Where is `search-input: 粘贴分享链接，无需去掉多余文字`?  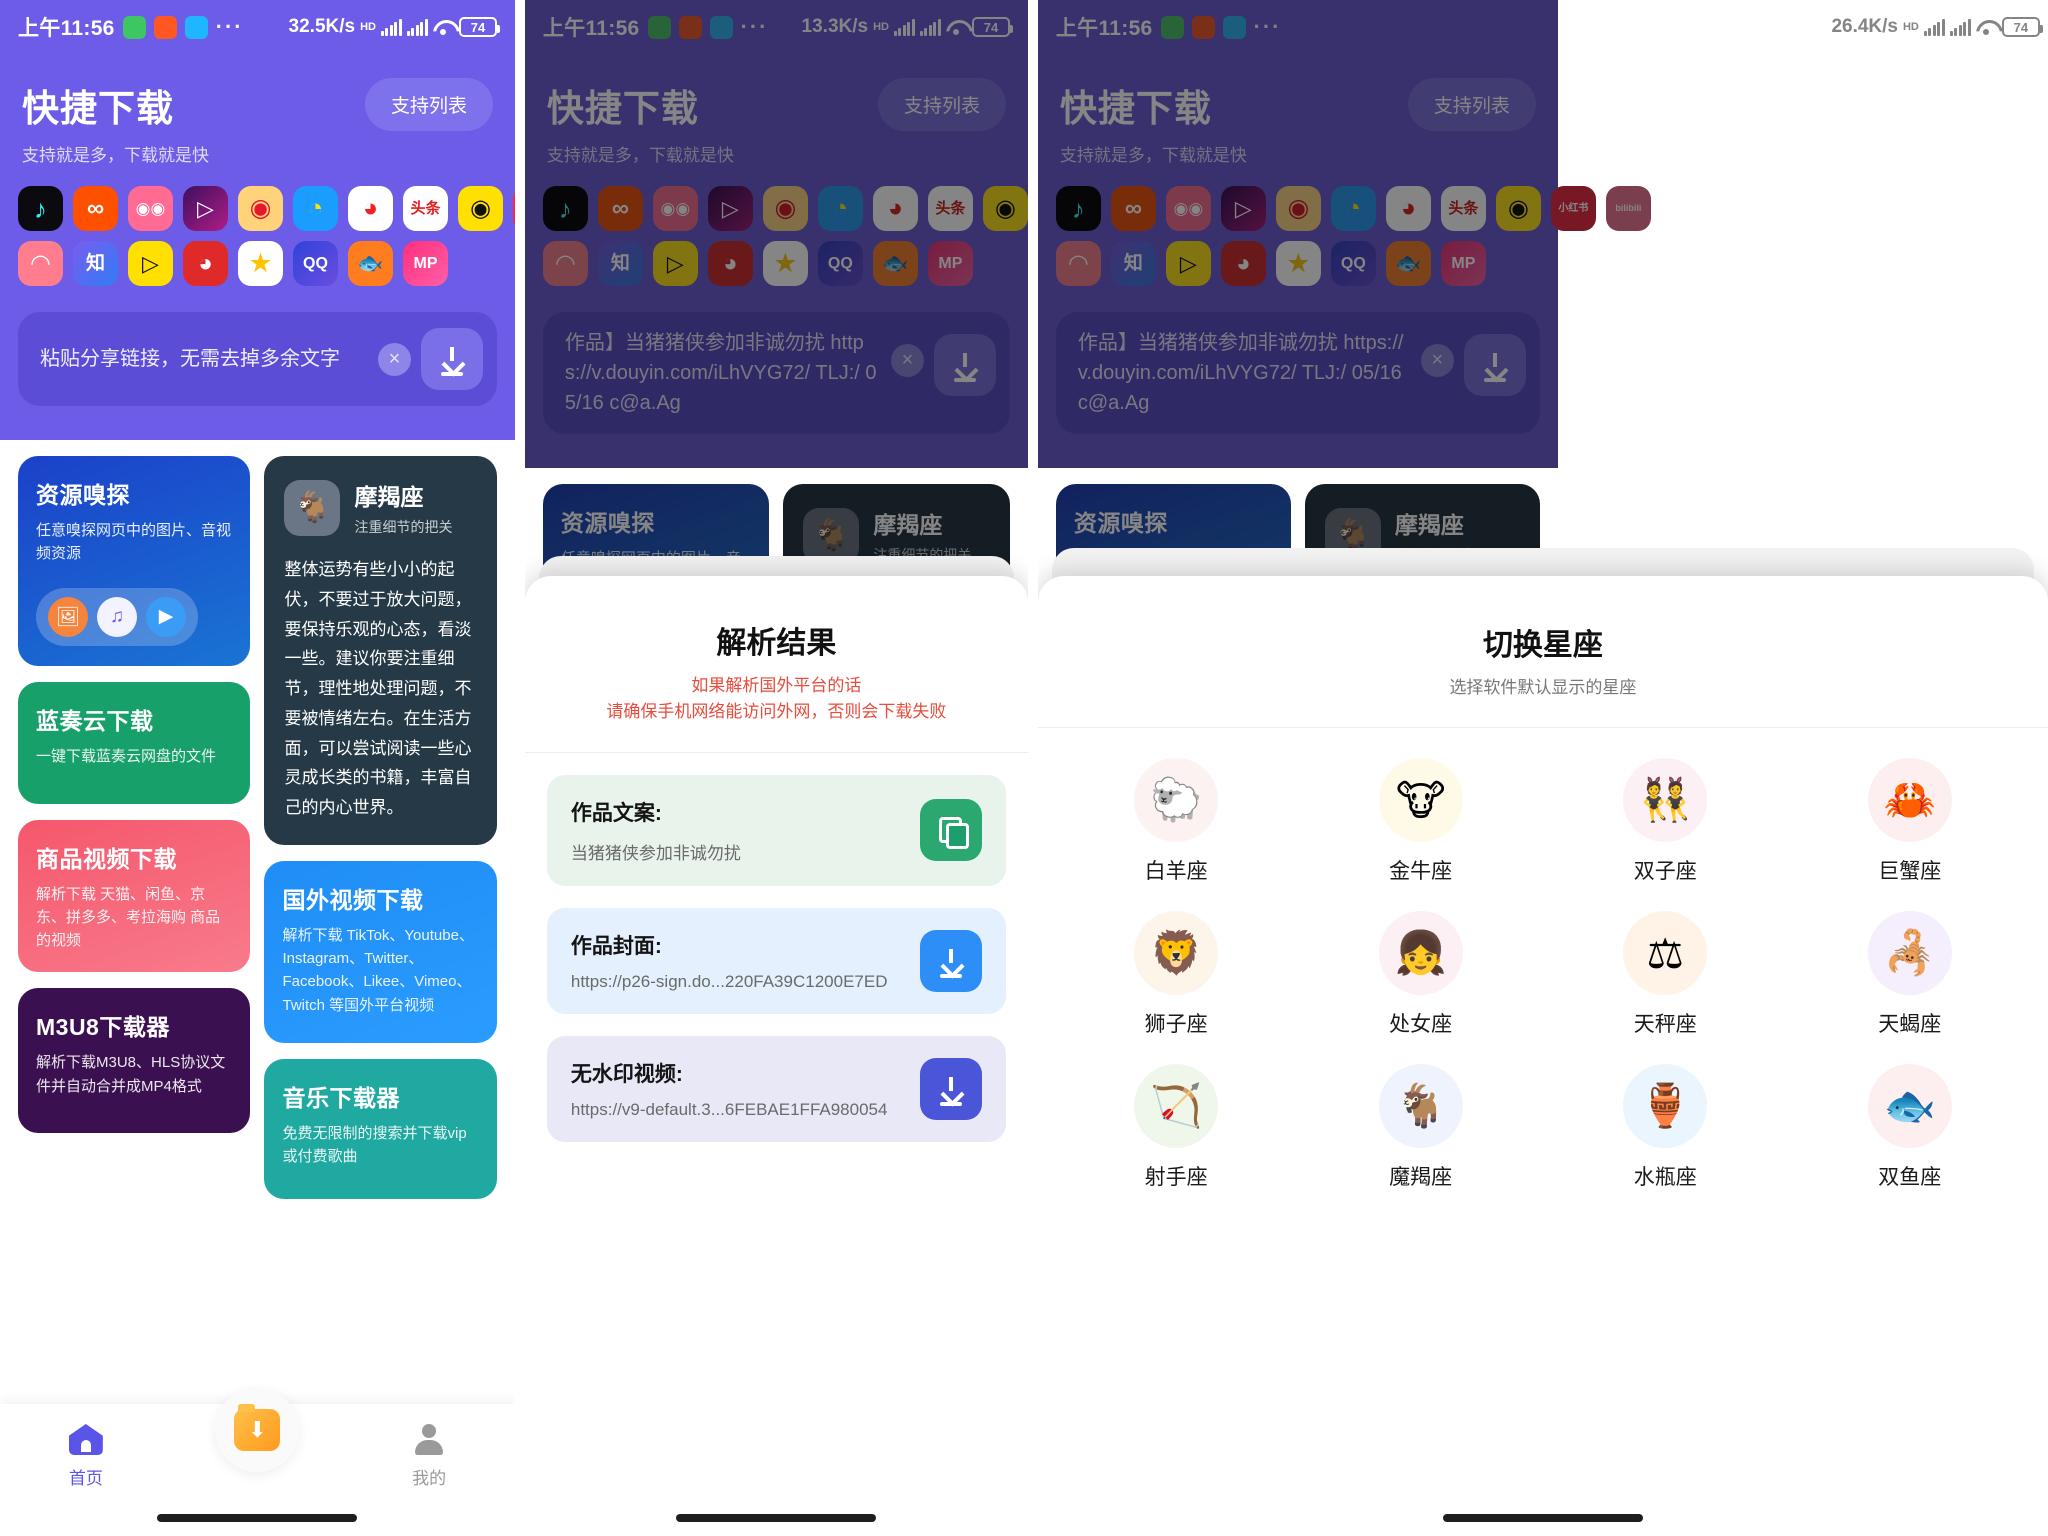 search-input: 粘贴分享链接，无需去掉多余文字 is located at coordinates (204, 359).